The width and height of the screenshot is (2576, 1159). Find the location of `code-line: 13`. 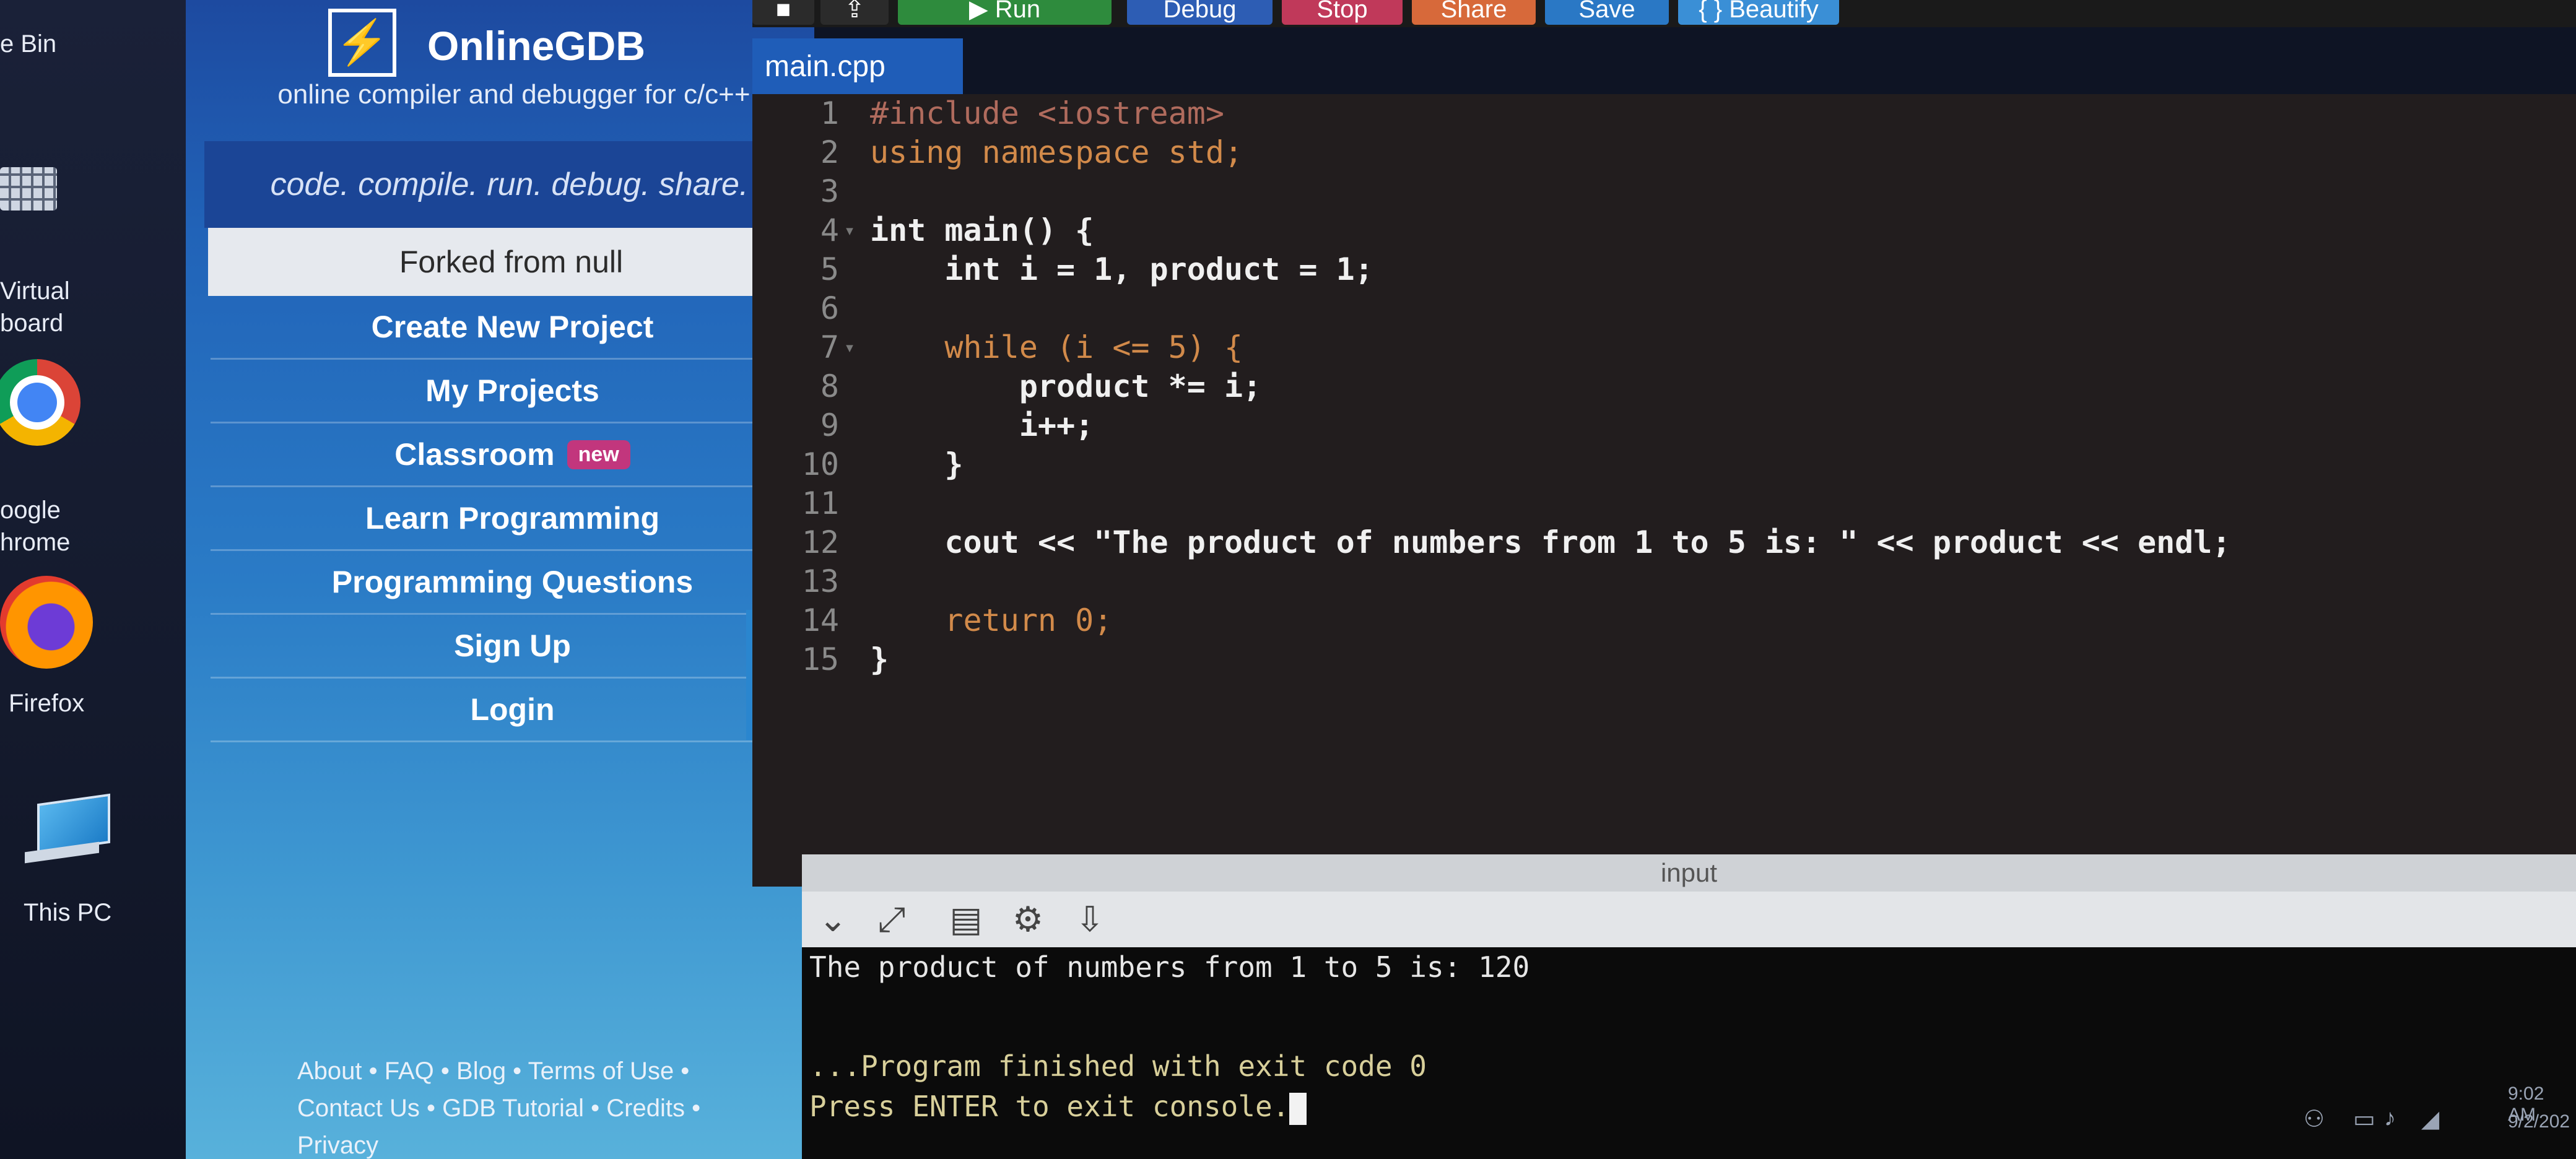

code-line: 13 is located at coordinates (1664, 581).